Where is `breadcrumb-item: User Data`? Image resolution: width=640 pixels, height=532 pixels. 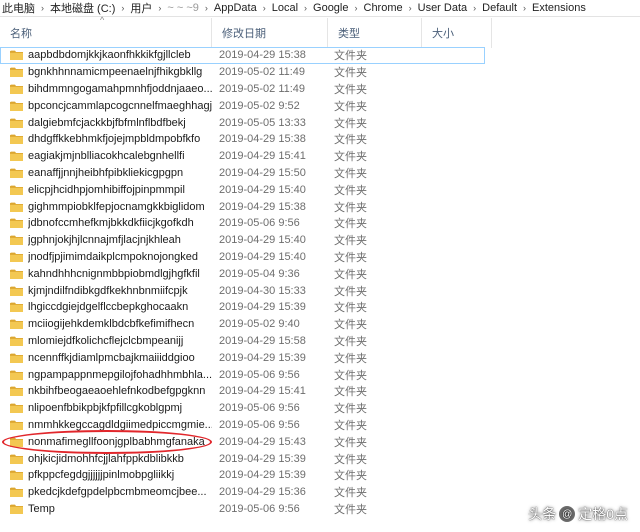
breadcrumb-item: User Data is located at coordinates (443, 8).